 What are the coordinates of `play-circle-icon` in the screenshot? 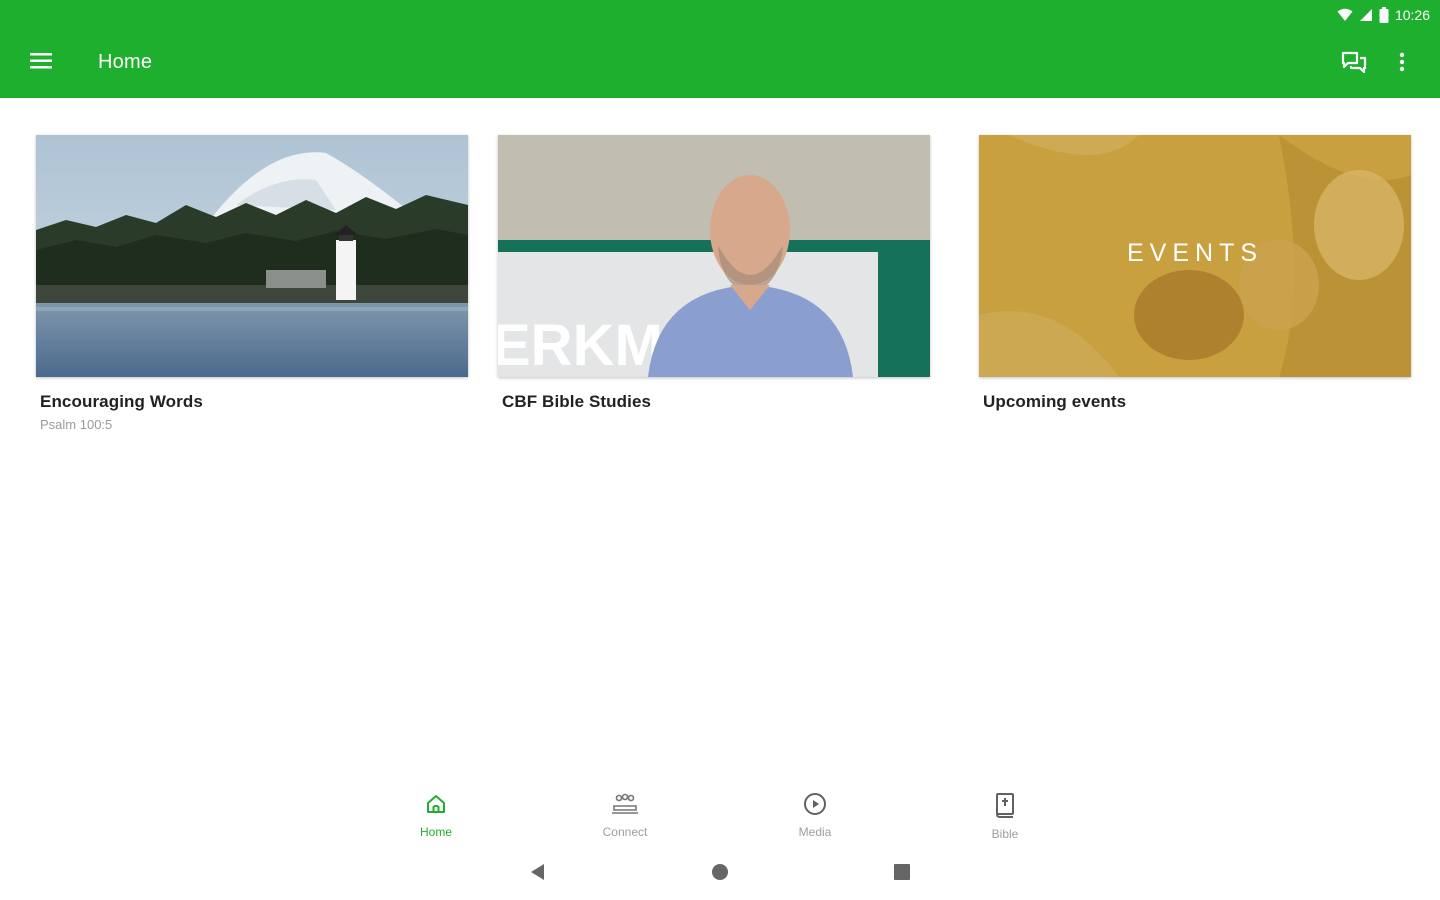 It's located at (815, 806).